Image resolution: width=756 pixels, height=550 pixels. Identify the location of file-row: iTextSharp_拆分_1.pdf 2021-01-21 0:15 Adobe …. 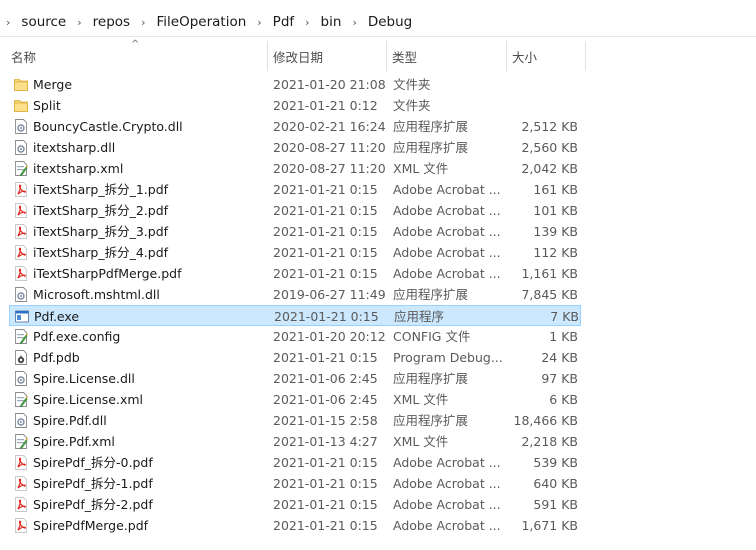
(295, 189).